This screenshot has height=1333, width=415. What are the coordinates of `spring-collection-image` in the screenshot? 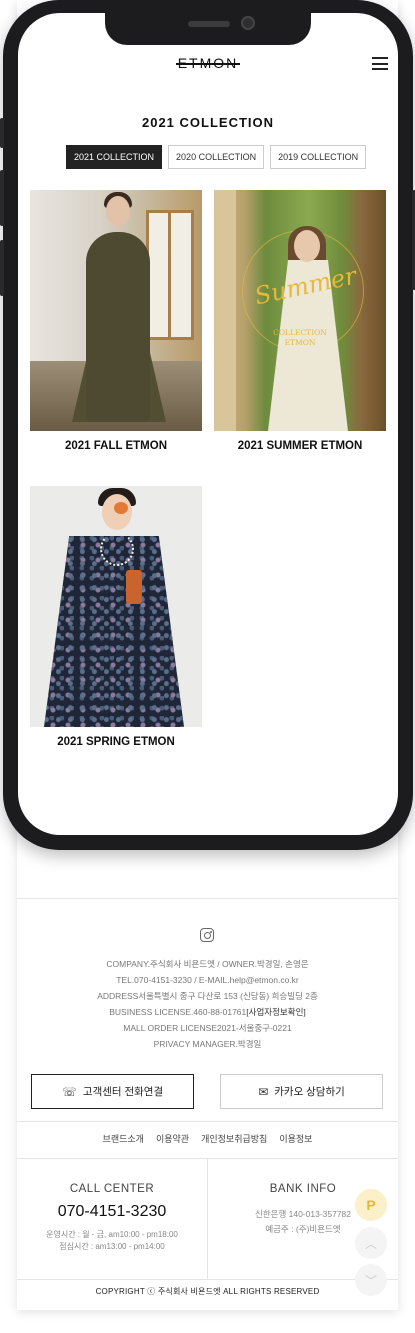 It's located at (116, 606).